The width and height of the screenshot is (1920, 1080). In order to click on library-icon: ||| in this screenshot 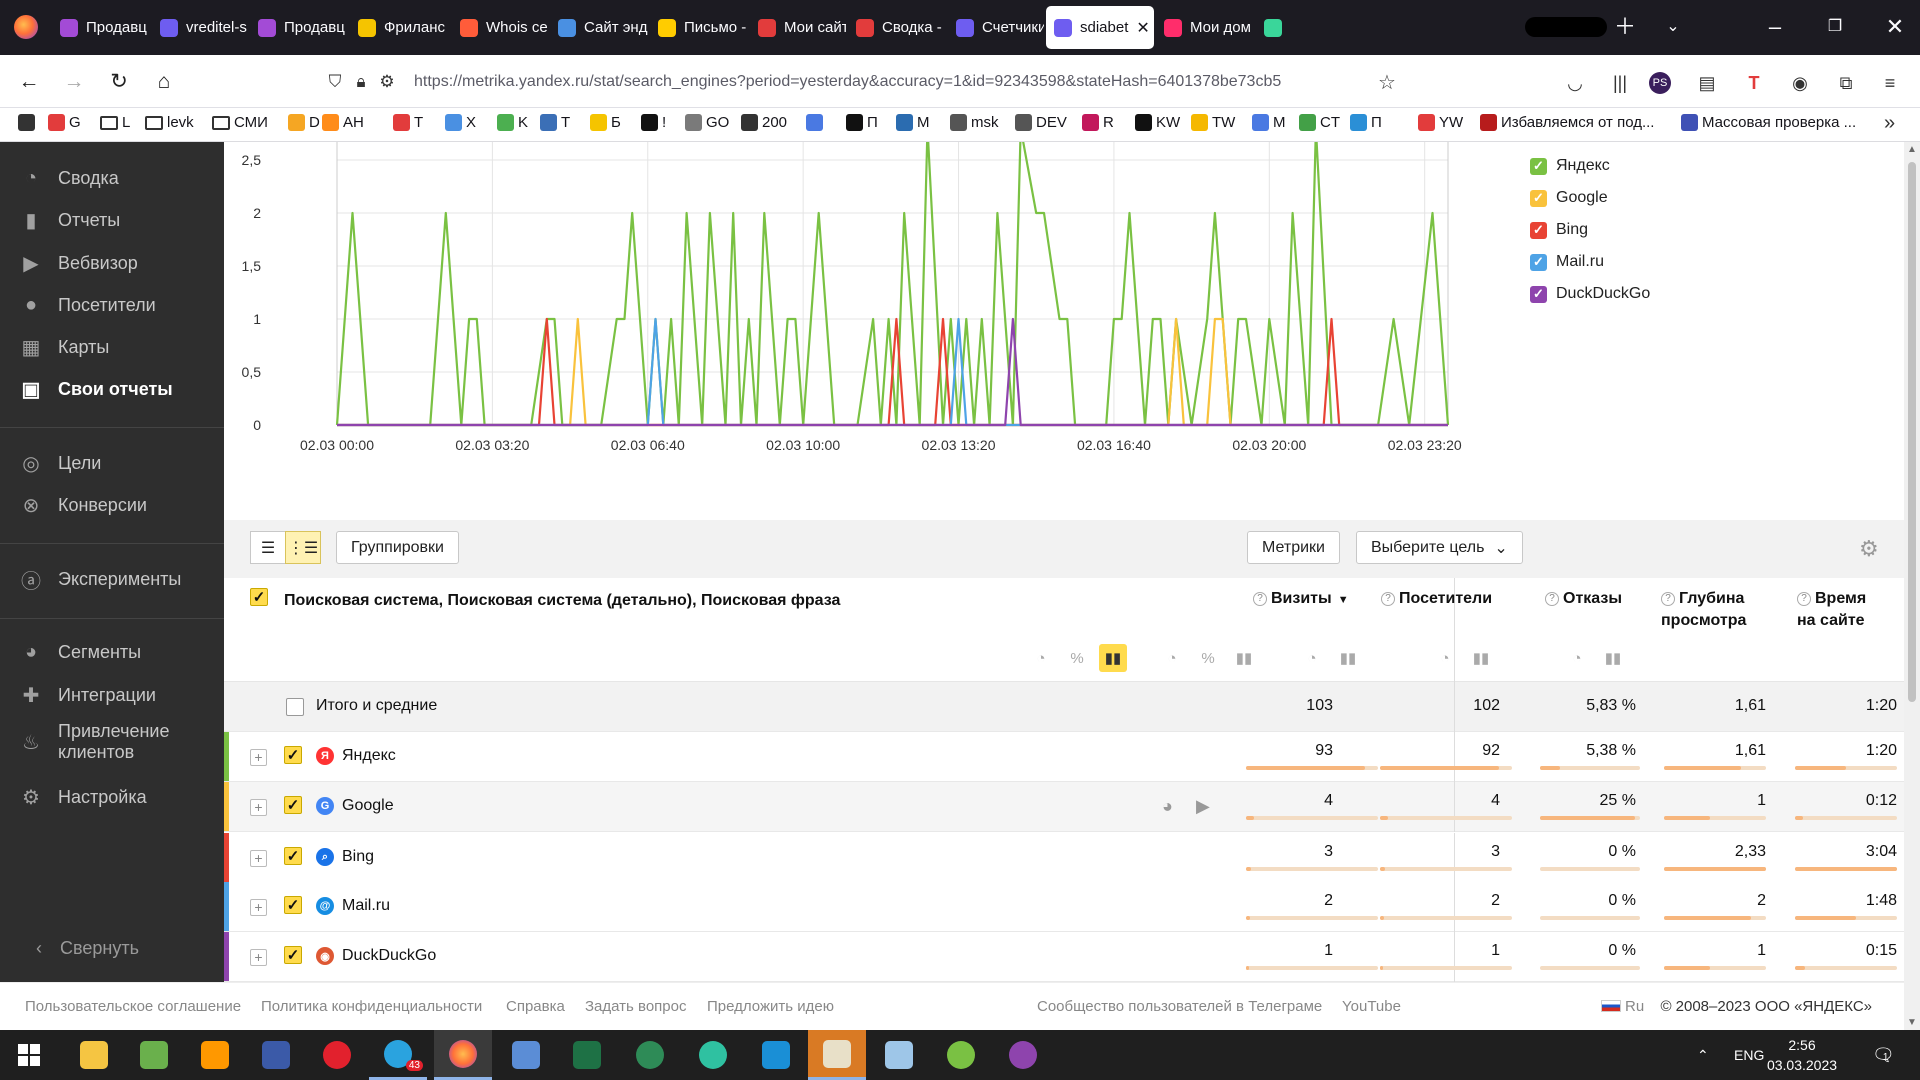, I will do `click(1620, 83)`.